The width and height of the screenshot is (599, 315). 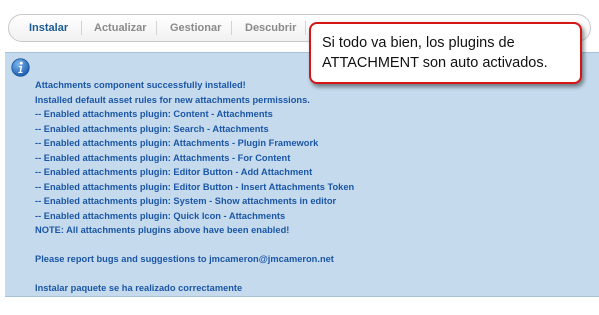 I want to click on tab-gestionar: Gestionar, so click(x=195, y=28).